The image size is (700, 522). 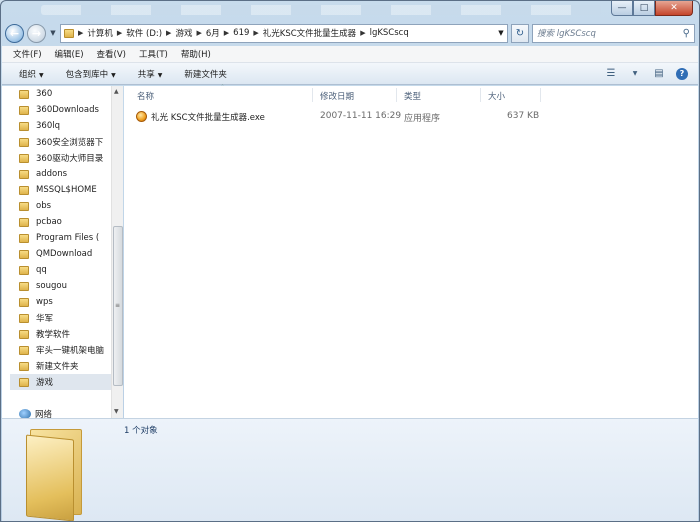 What do you see at coordinates (644, 8) in the screenshot?
I see `maximize-button: □` at bounding box center [644, 8].